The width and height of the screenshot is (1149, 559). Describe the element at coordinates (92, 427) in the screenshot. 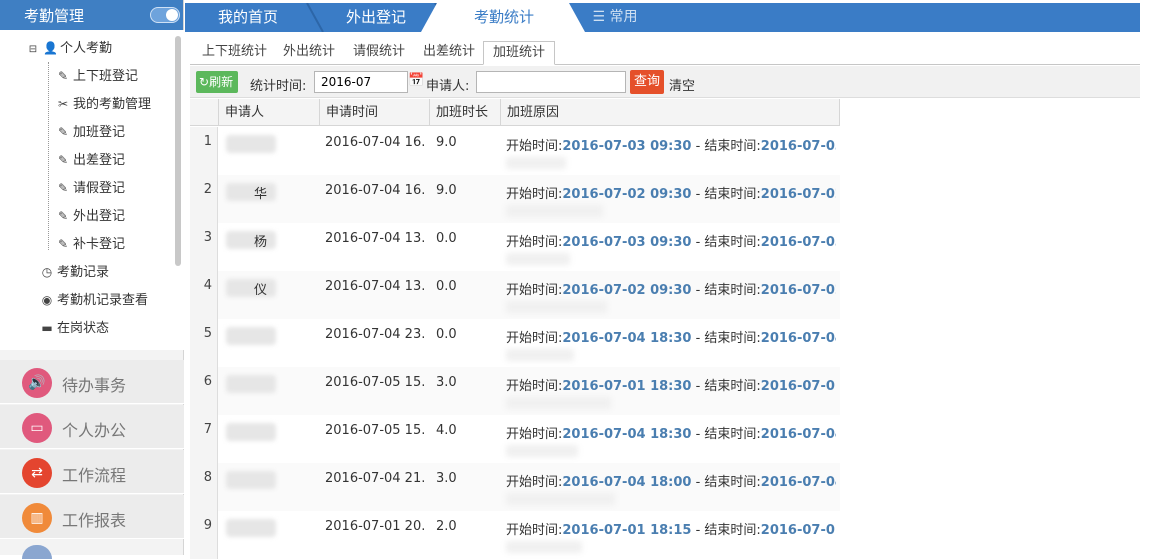

I see `module-personal-office: ▭ 个人办公` at that location.